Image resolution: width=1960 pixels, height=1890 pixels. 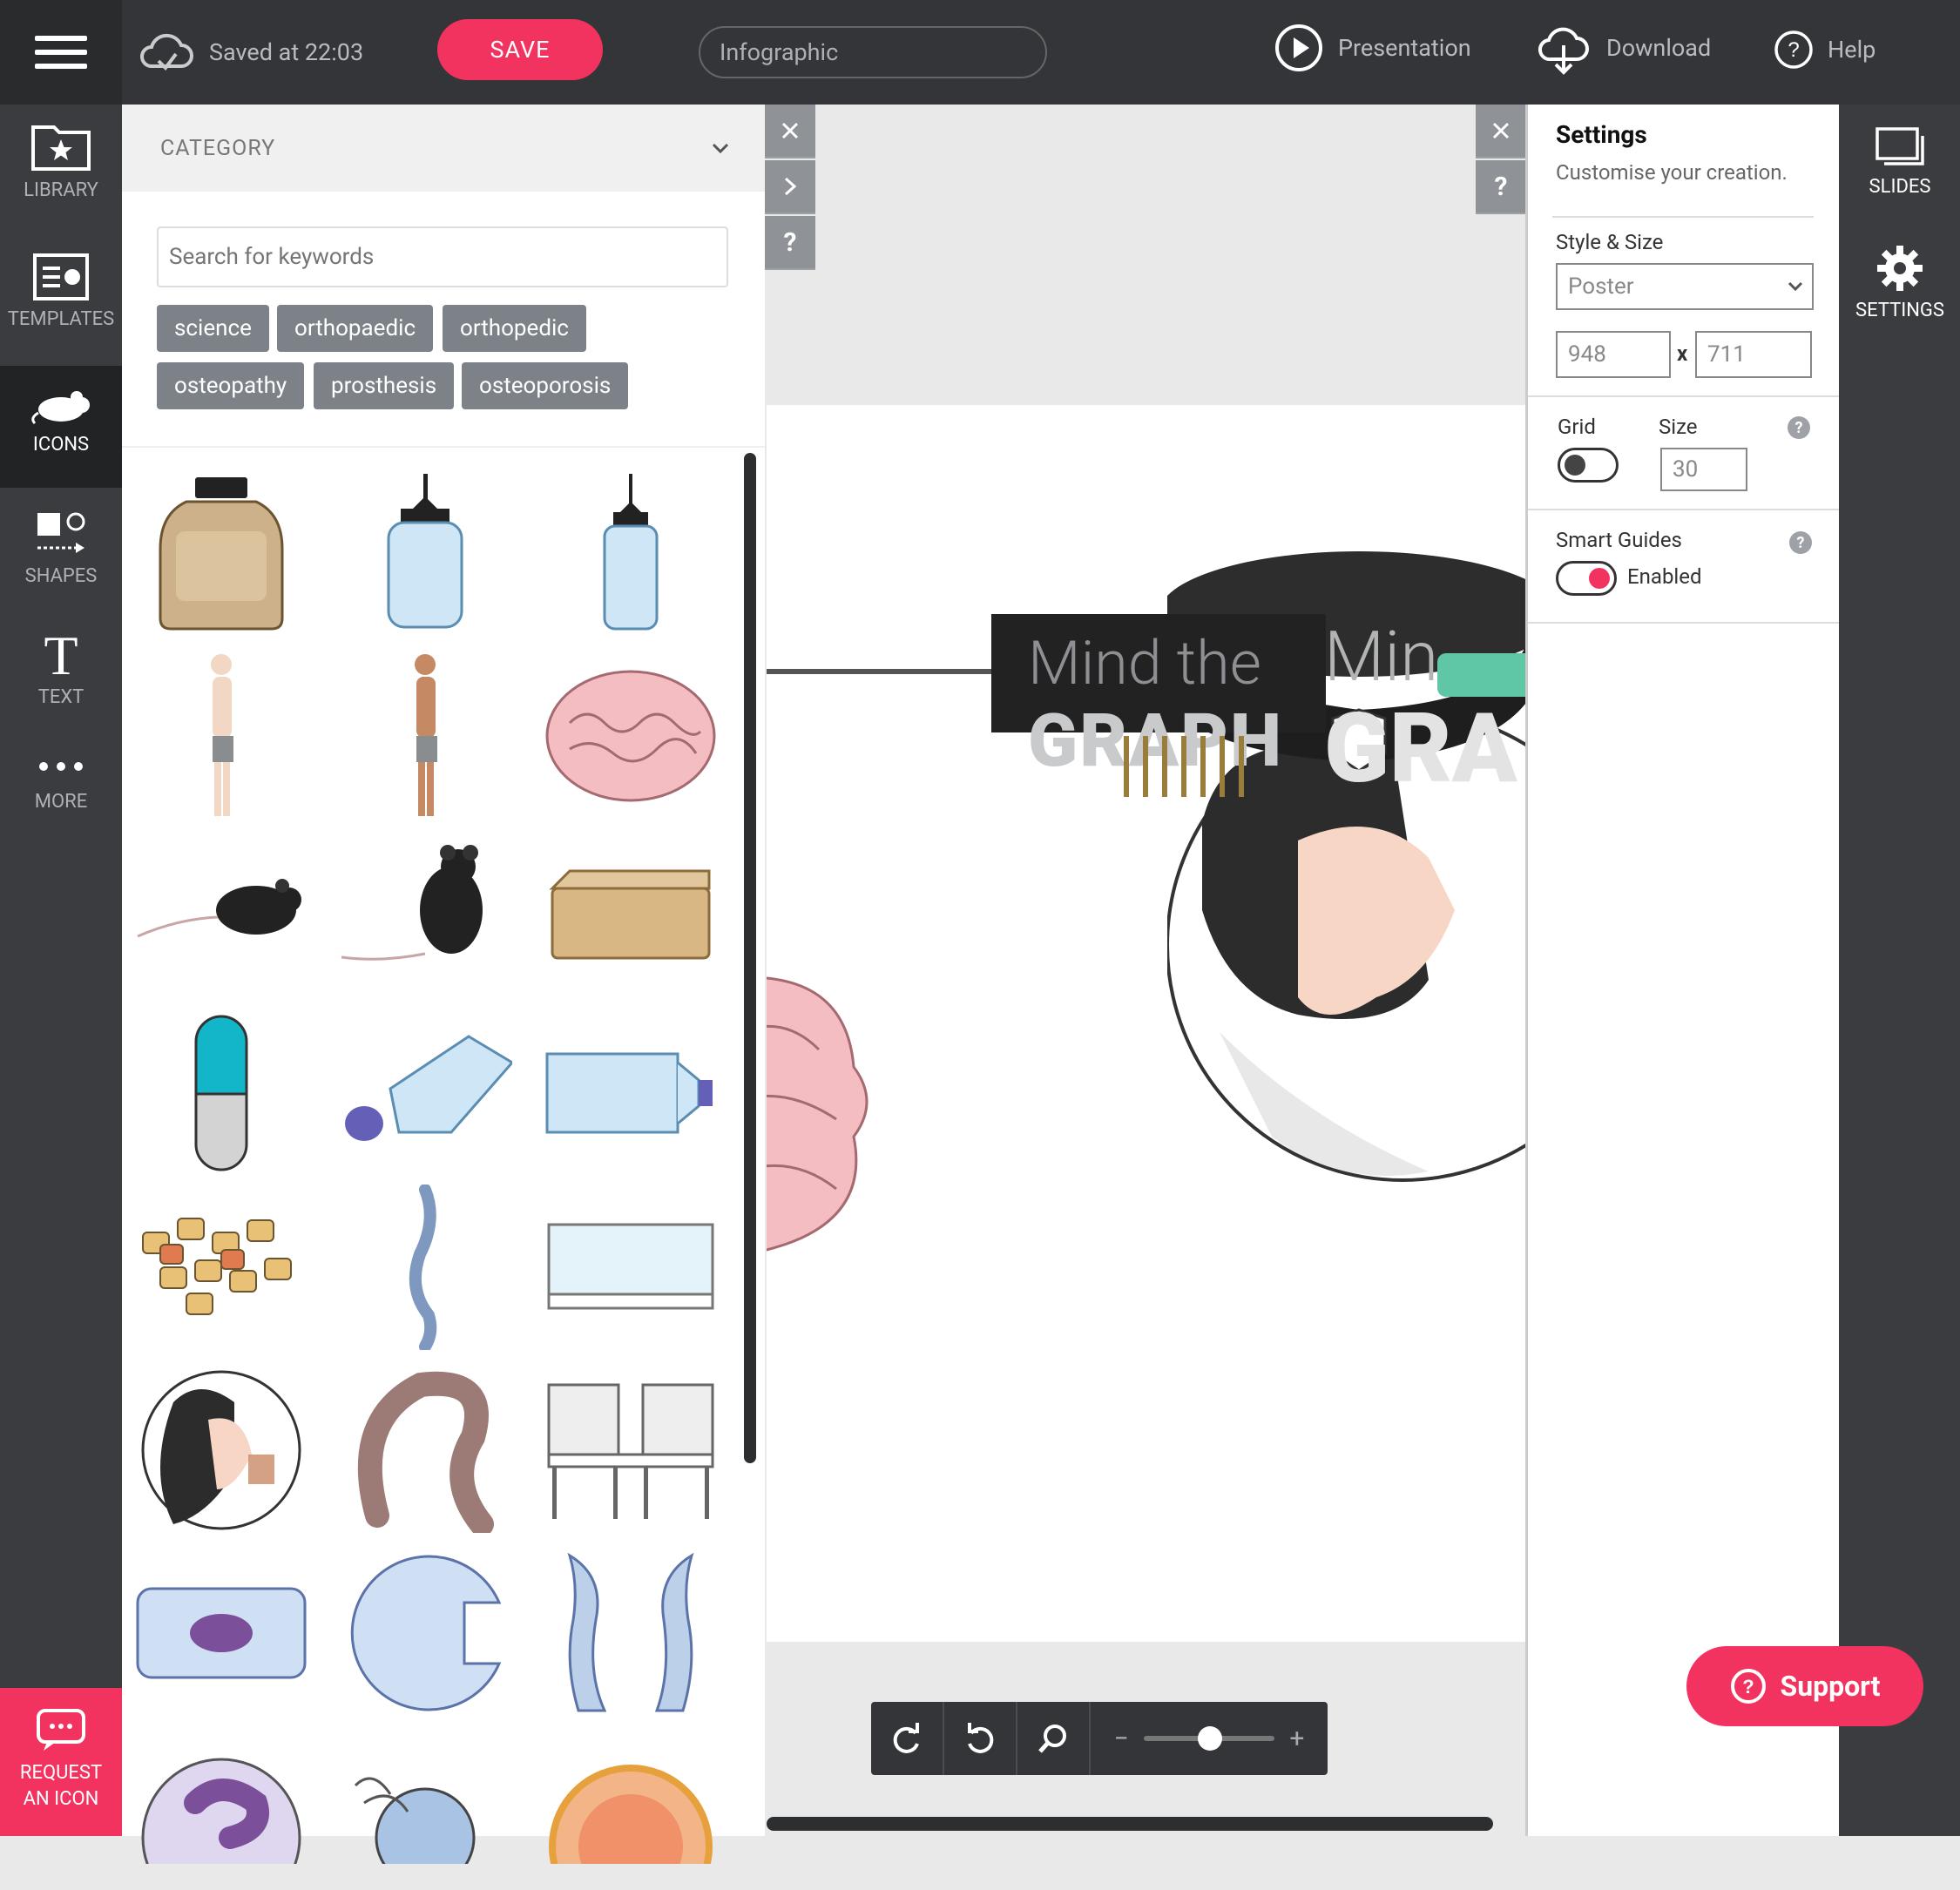 What do you see at coordinates (1623, 48) in the screenshot?
I see `download-button: Download` at bounding box center [1623, 48].